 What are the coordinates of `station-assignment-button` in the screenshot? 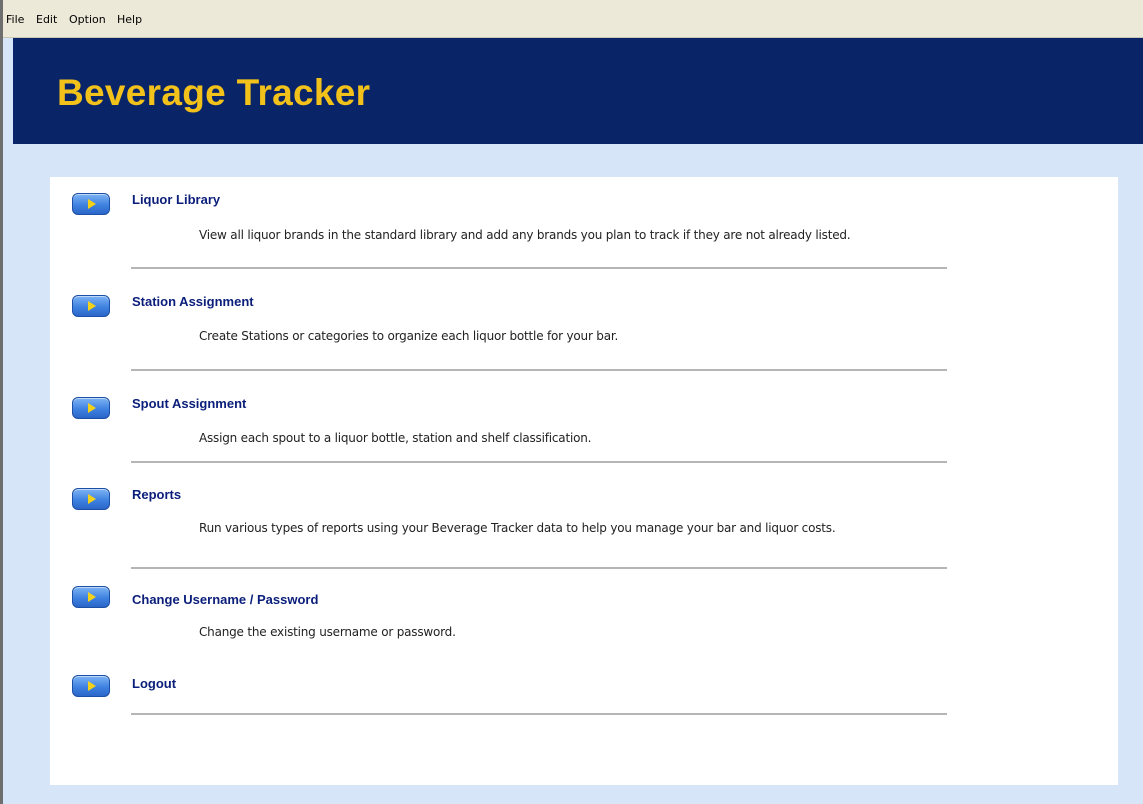 It's located at (91, 306).